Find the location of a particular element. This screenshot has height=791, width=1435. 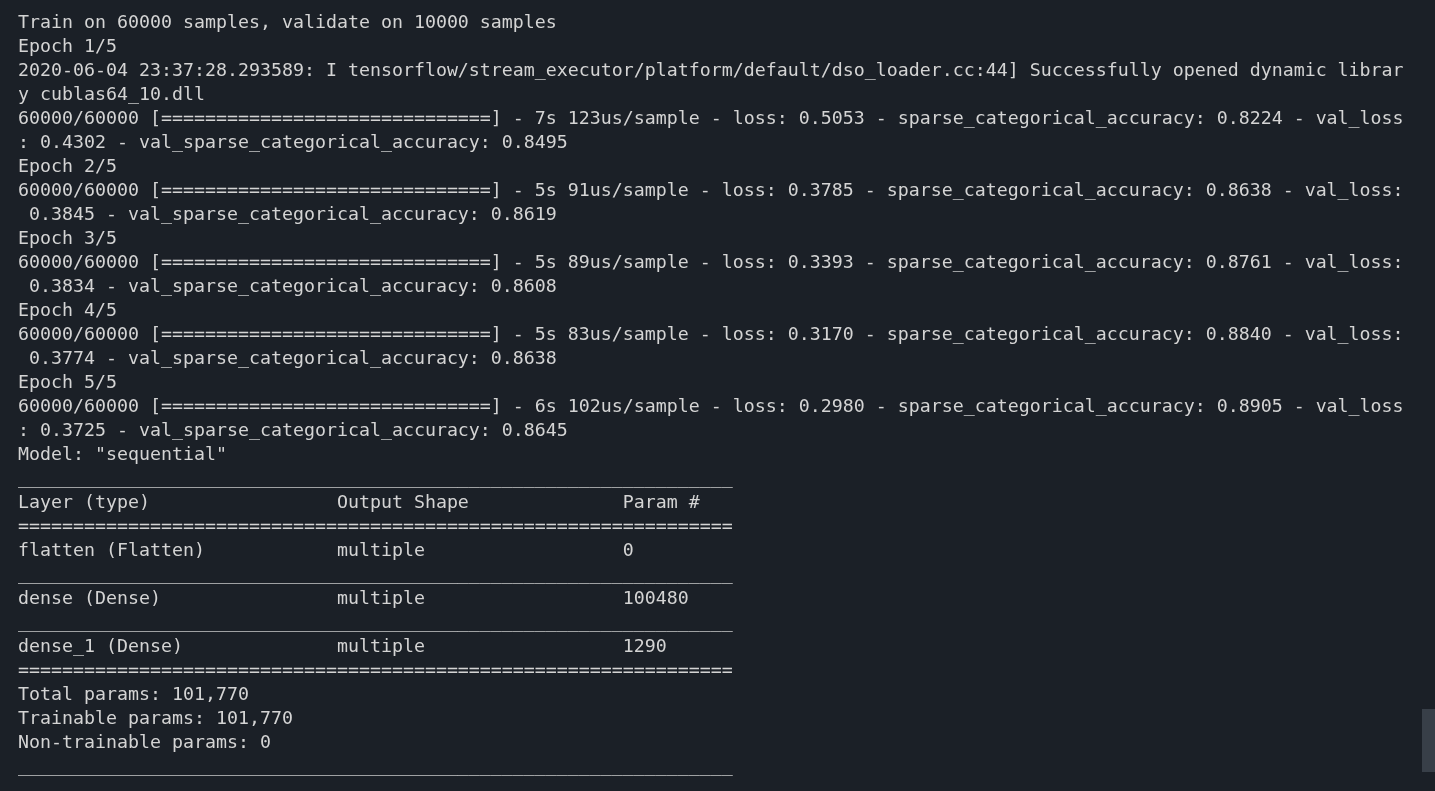

terminal-line: 0.3774 - val_sparse_categorical_accuracy: 0.8638 is located at coordinates (292, 358).